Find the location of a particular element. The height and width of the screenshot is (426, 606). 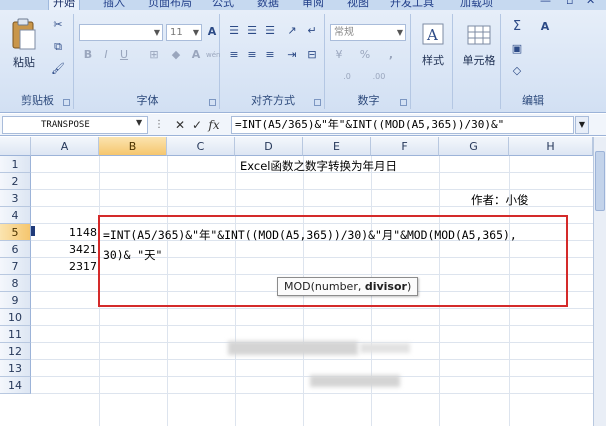

tab-formulas: 公式 is located at coordinates (223, 5).